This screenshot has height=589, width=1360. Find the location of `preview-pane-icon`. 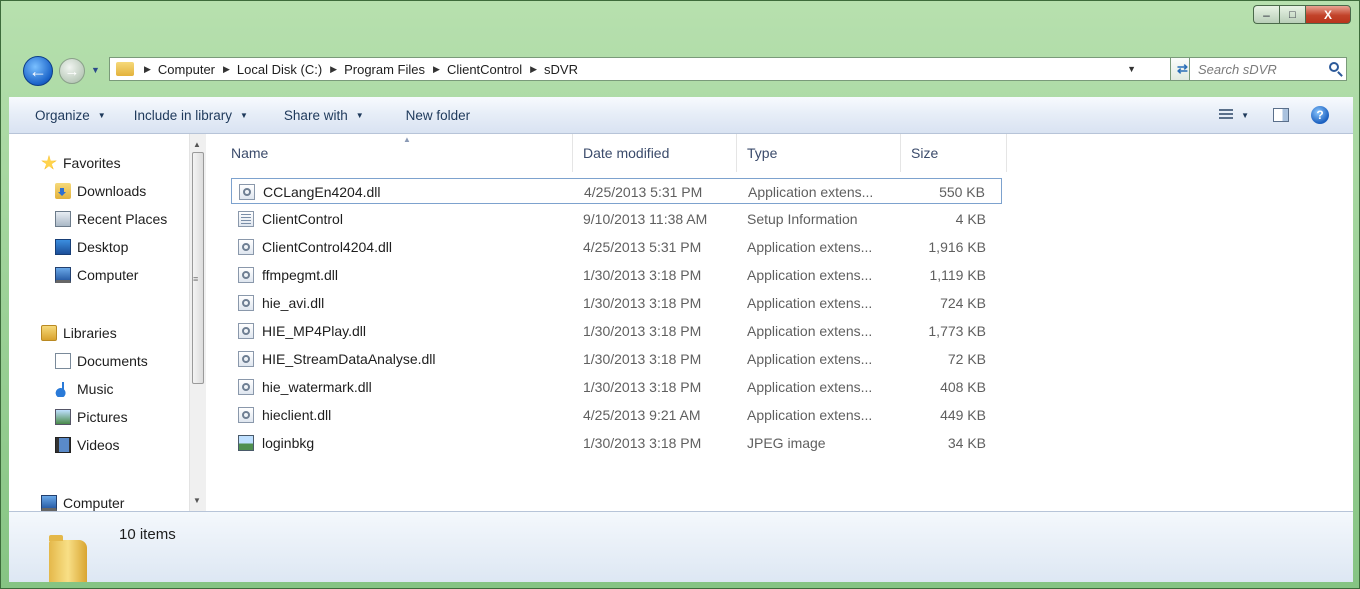

preview-pane-icon is located at coordinates (1281, 115).